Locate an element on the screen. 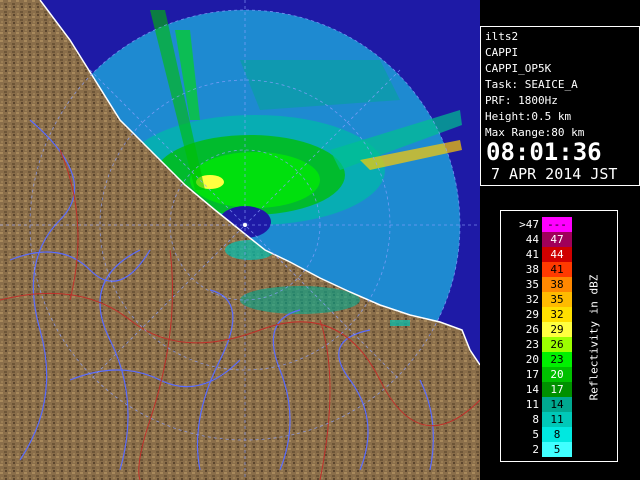 This screenshot has width=640, height=480. legend-color-swatch: 11 is located at coordinates (557, 419).